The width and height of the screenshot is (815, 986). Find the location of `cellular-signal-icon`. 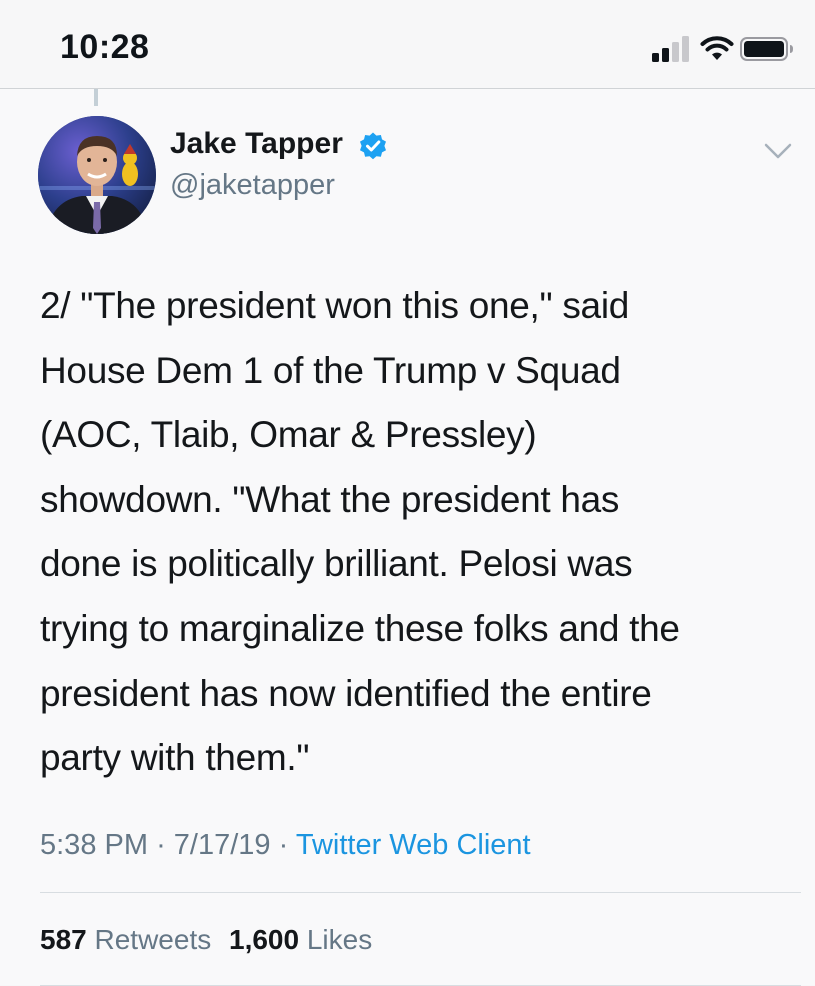

cellular-signal-icon is located at coordinates (670, 49).